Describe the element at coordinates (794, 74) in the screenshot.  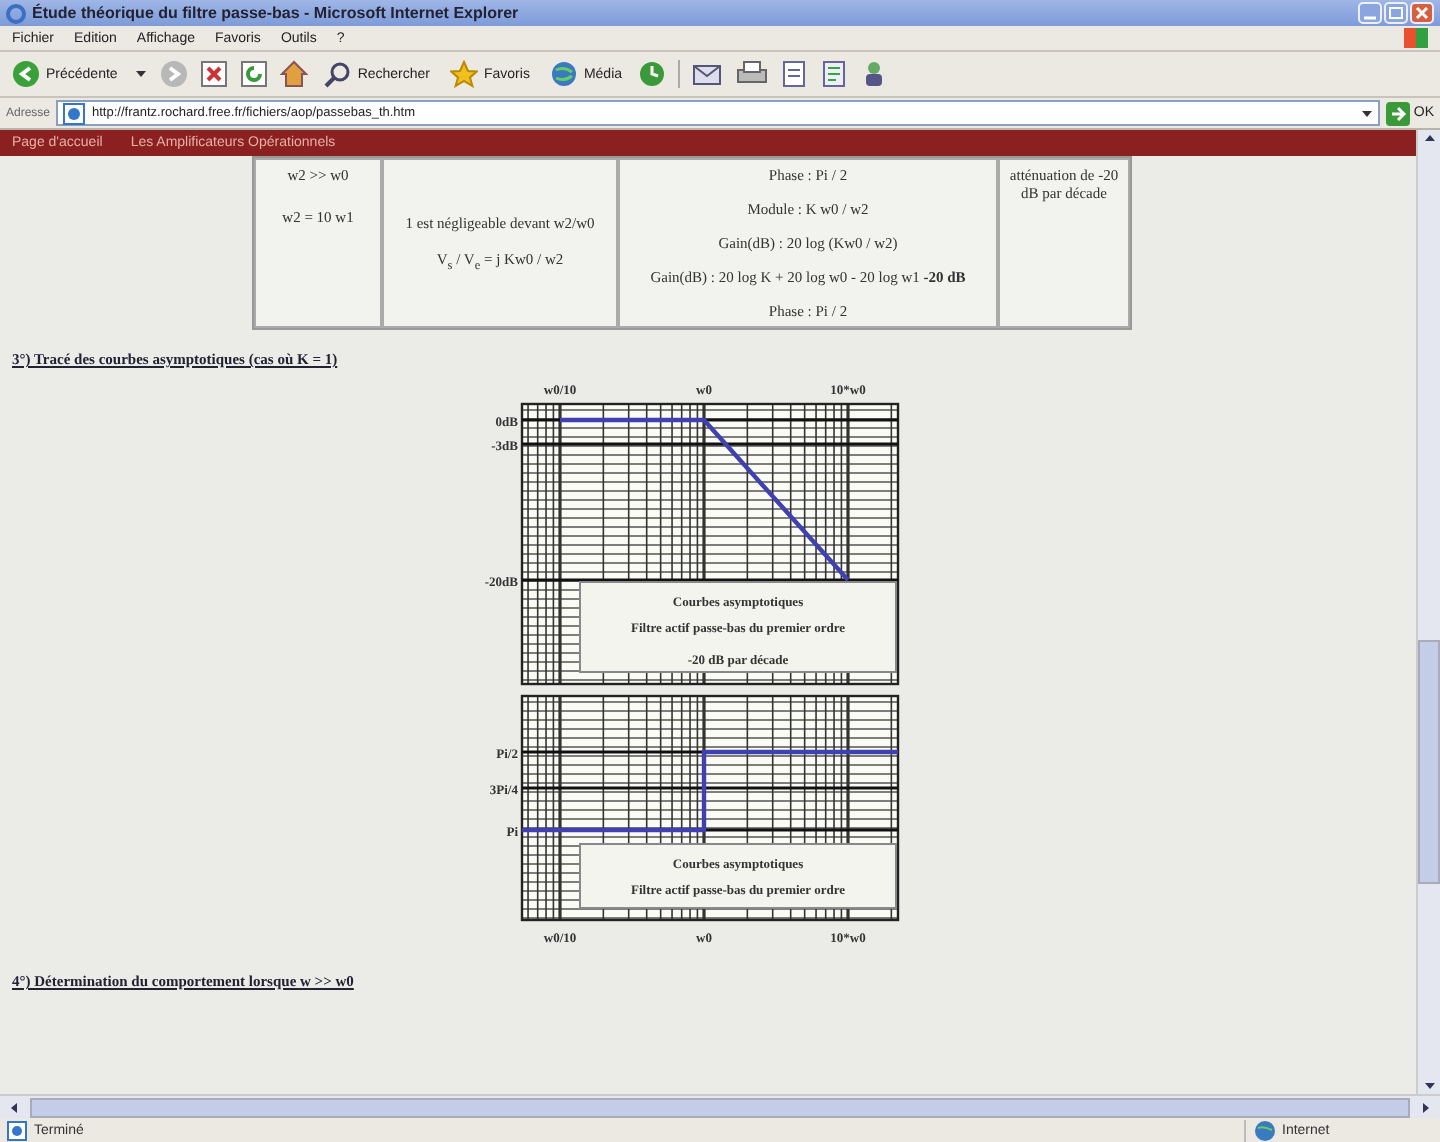
I see `document-edit-icon` at that location.